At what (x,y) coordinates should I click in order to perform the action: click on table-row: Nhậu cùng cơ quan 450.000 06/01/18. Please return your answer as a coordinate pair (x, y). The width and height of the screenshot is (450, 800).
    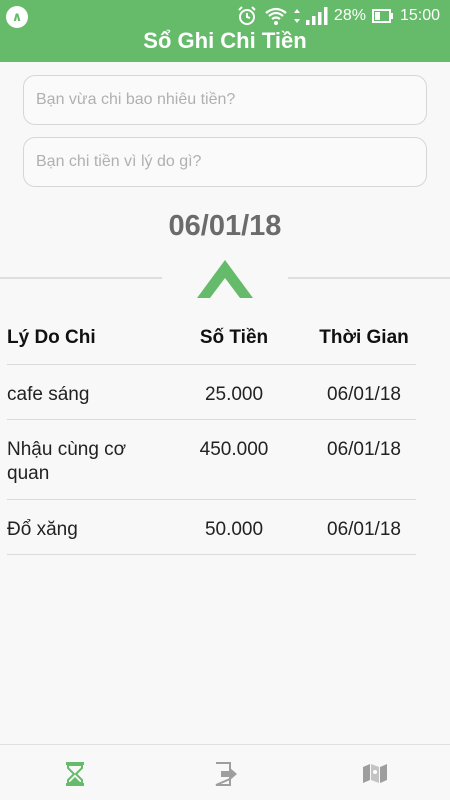
    Looking at the image, I should click on (211, 460).